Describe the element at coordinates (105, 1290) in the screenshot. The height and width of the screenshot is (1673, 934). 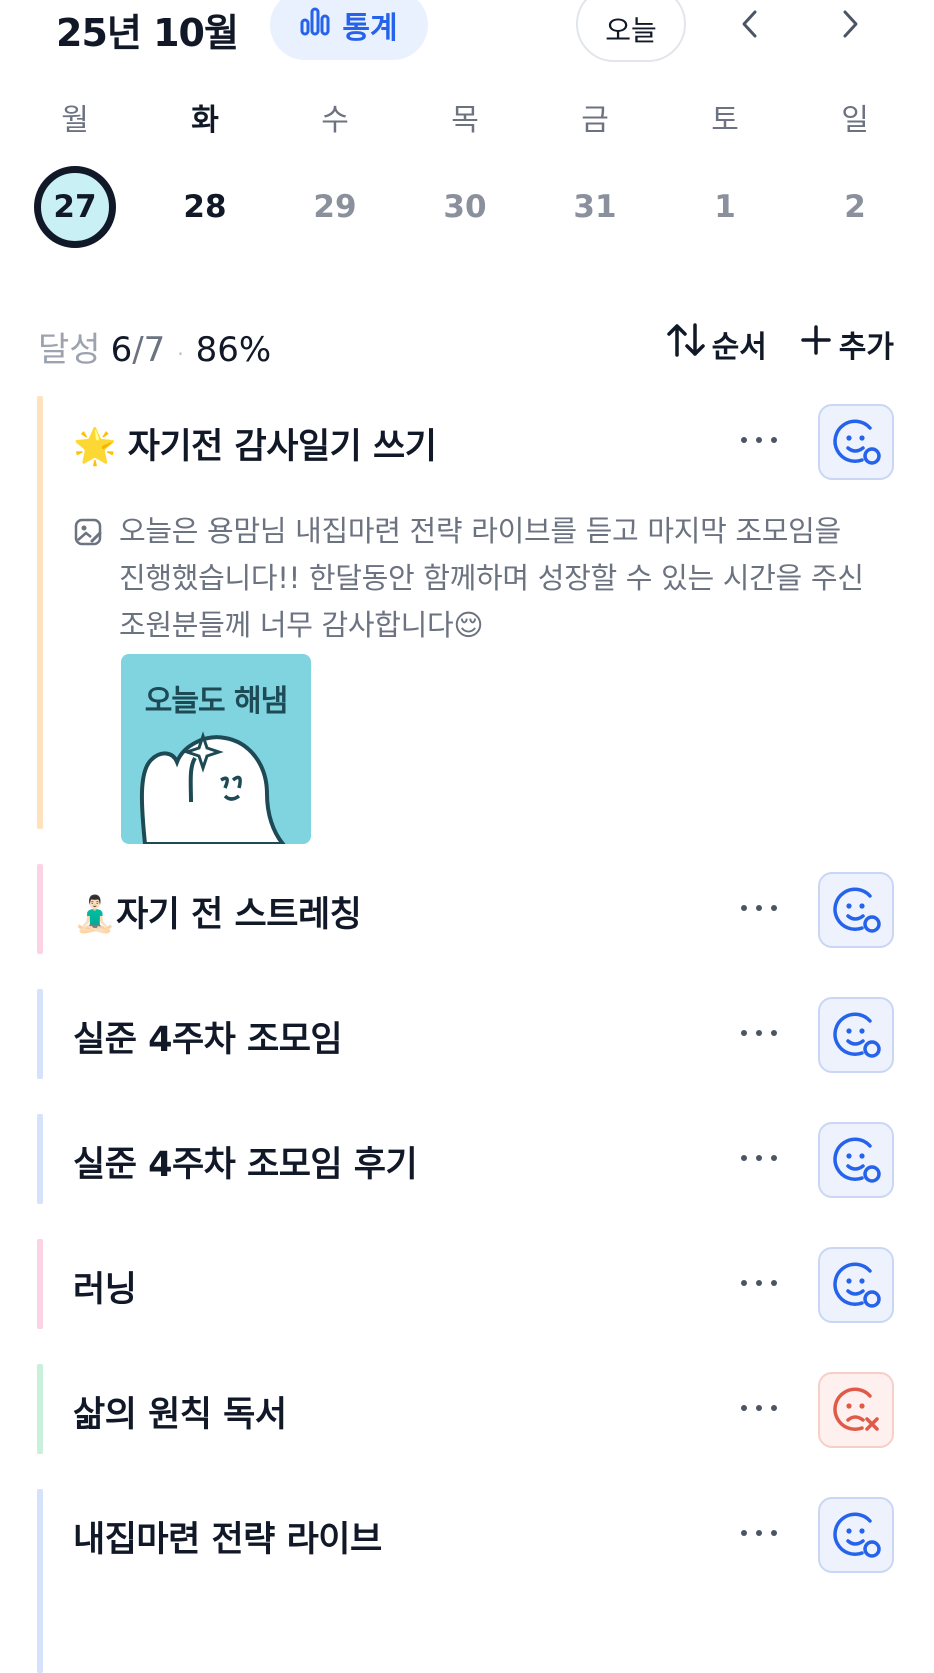
I see `habit-title: 러닝` at that location.